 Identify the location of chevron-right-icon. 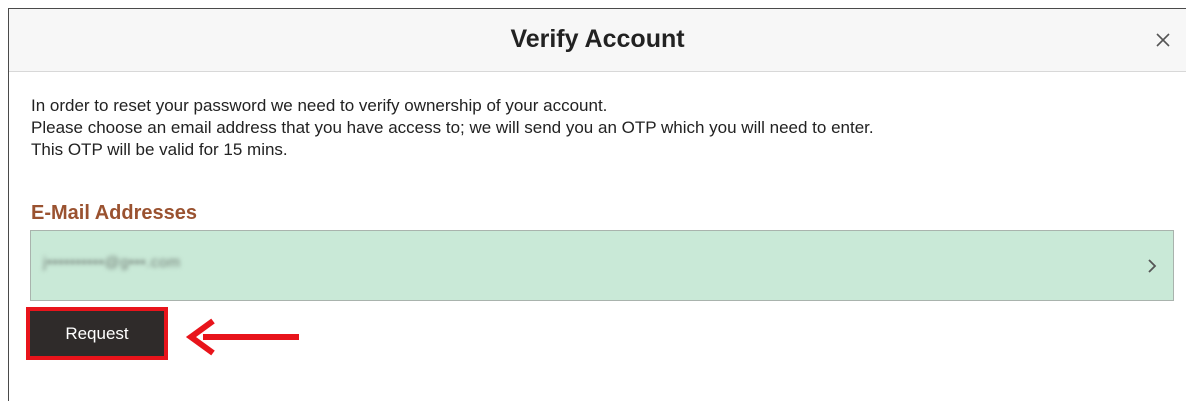
(1152, 266).